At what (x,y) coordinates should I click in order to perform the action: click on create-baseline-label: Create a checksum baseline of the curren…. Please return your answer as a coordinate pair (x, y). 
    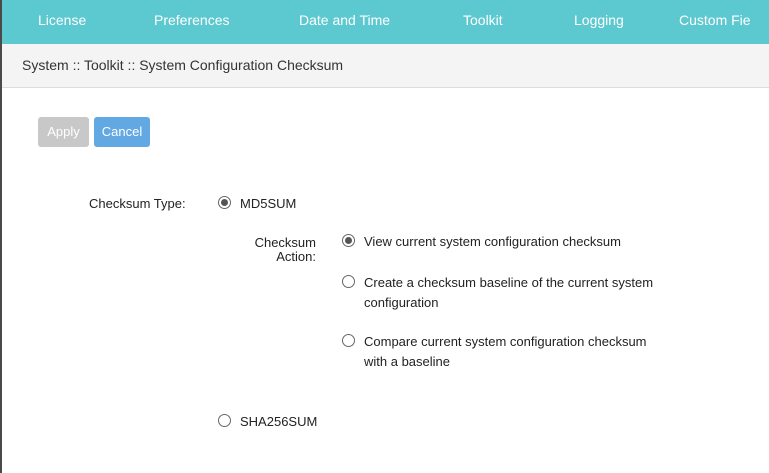
    Looking at the image, I should click on (534, 293).